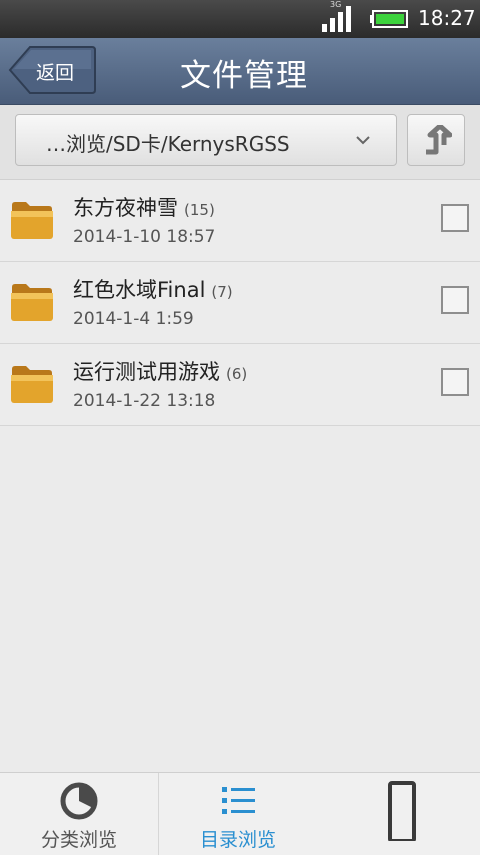 Image resolution: width=480 pixels, height=855 pixels. Describe the element at coordinates (199, 210) in the screenshot. I see `file-count: (15)` at that location.